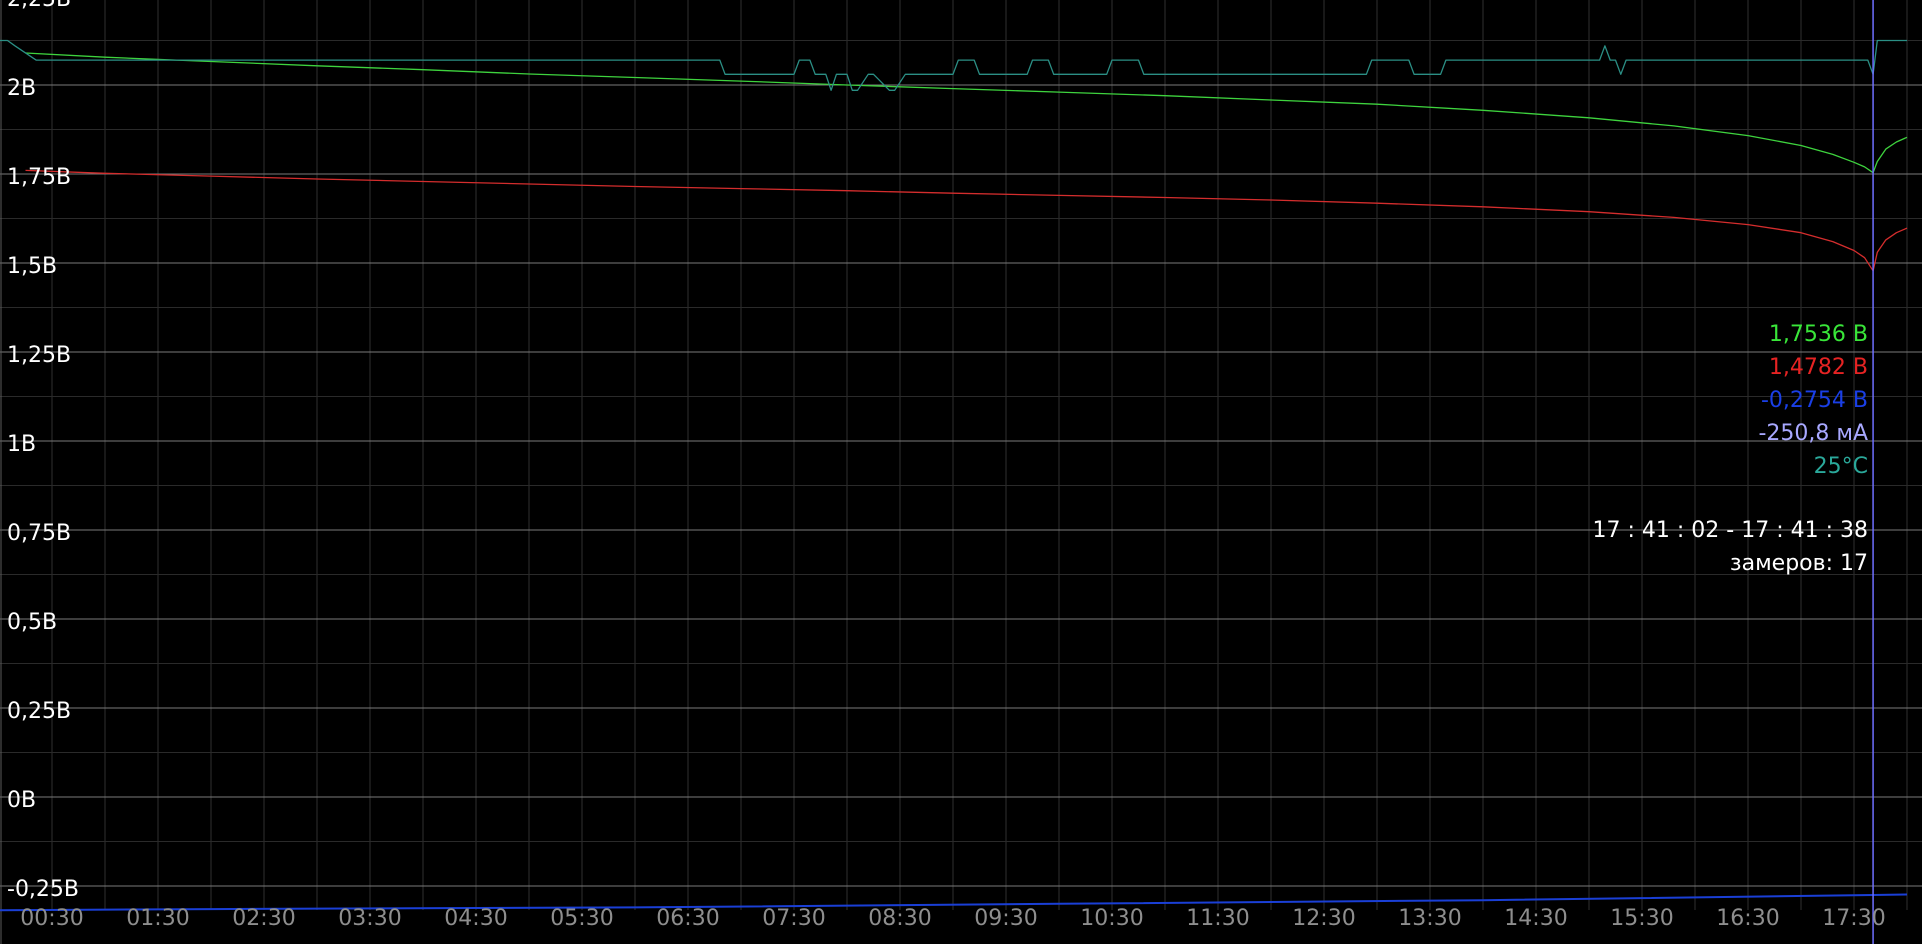 This screenshot has height=944, width=1922. Describe the element at coordinates (263, 918) in the screenshot. I see `x-tick-label: 02:30` at that location.